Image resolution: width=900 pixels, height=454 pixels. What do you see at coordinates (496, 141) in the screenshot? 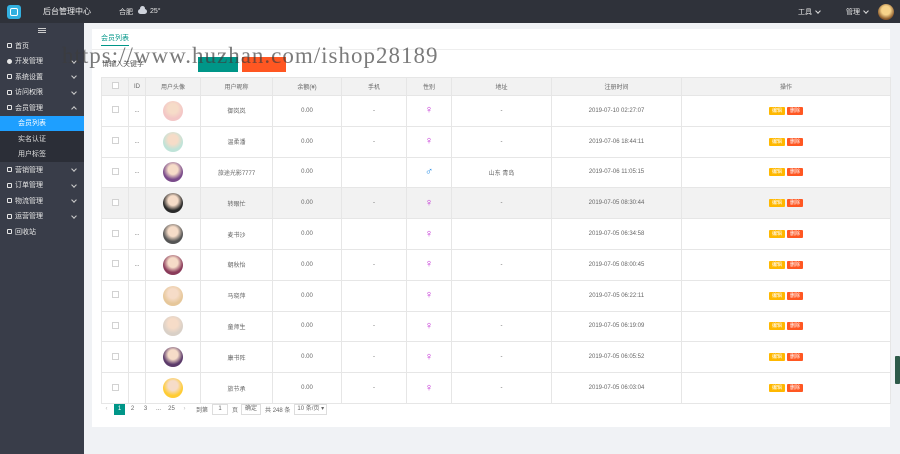
I see `table-row: ... 温柔潘 0.00- ♀ -2019-07-06 18:44:11 编辑 删除` at bounding box center [496, 141].